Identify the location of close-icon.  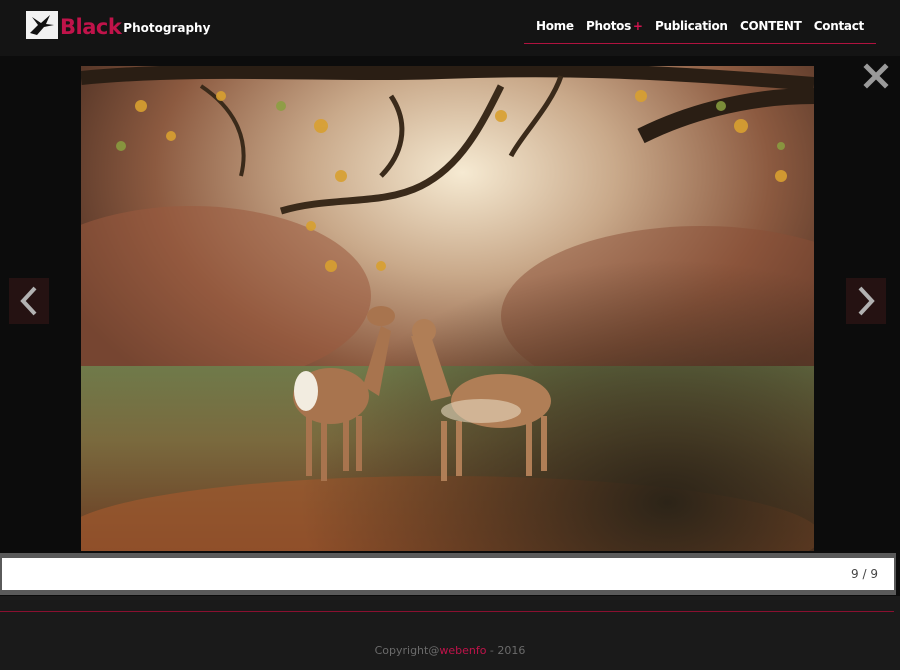
(876, 76).